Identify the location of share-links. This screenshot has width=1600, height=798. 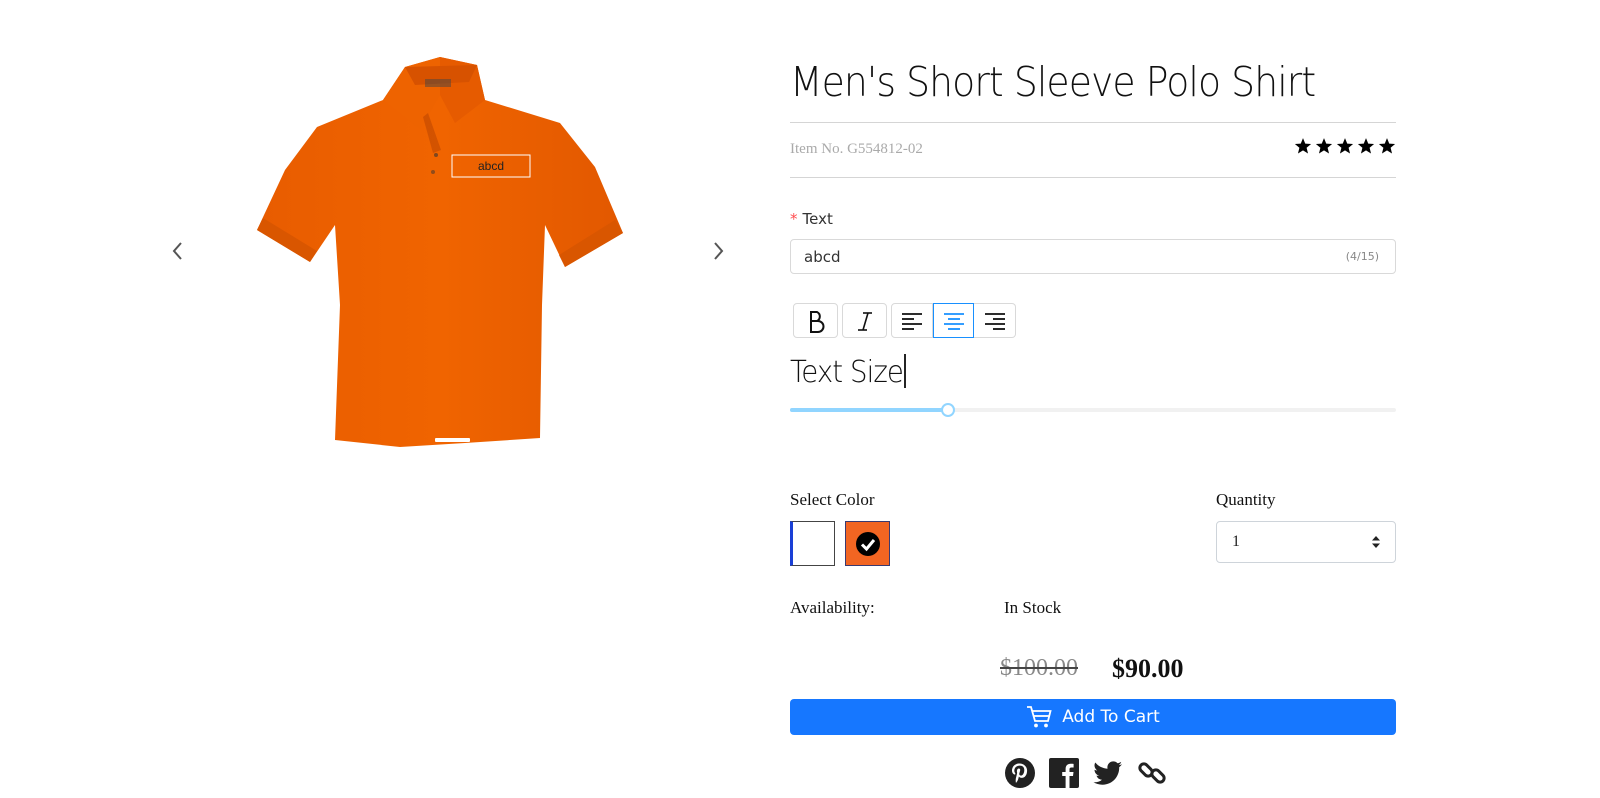
(1086, 773).